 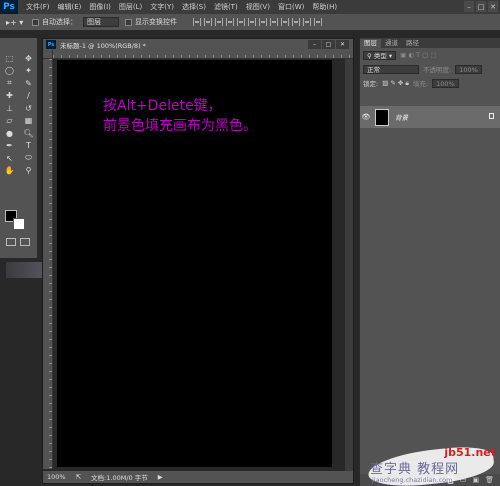 I want to click on tab-paths: 路径, so click(x=412, y=43).